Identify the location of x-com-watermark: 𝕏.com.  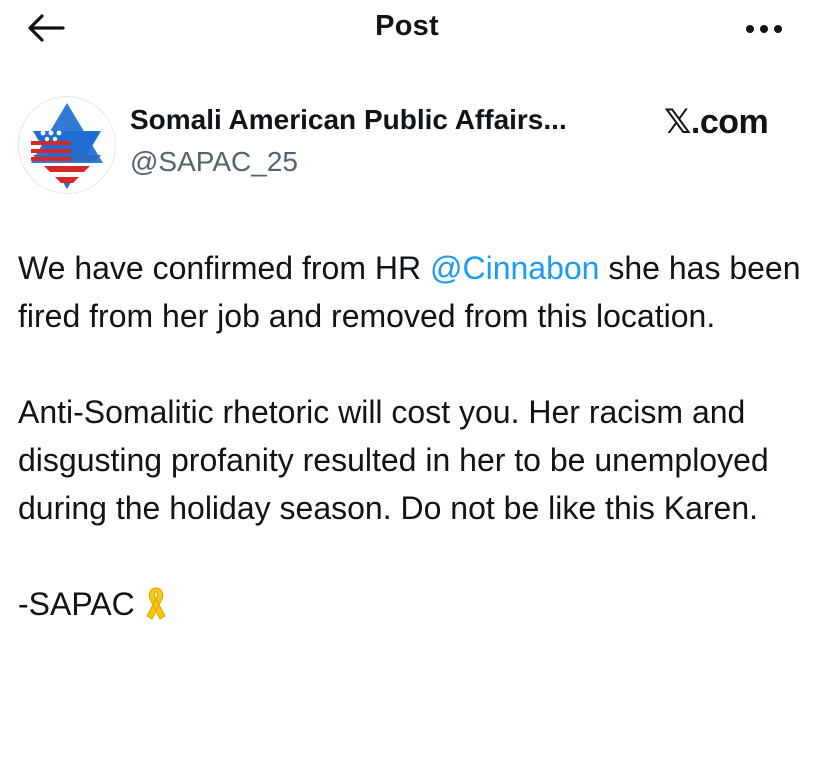
(716, 122).